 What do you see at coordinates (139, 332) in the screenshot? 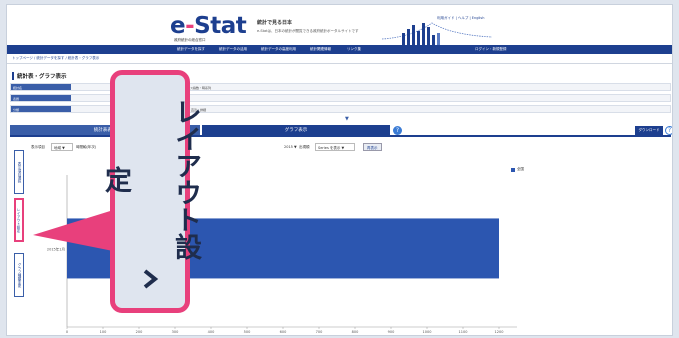
I see `x-tick-label: 200` at bounding box center [139, 332].